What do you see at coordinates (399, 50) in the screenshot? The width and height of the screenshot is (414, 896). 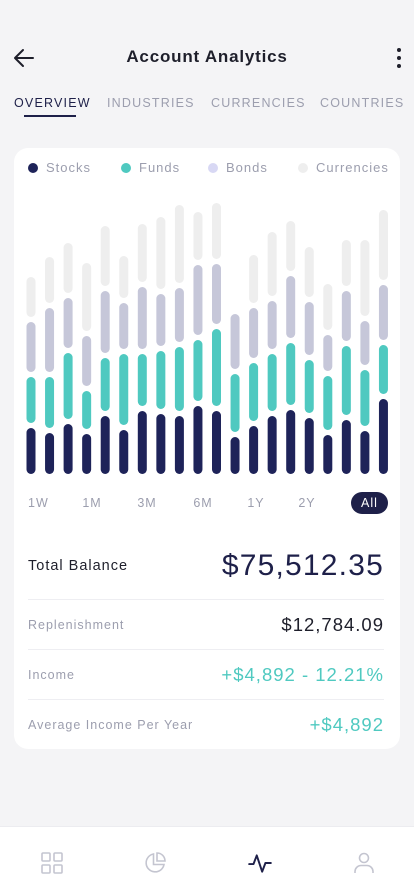 I see `more-vertical-icon` at bounding box center [399, 50].